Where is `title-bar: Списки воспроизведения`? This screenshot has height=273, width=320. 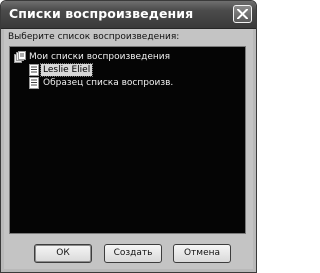 title-bar: Списки воспроизведения is located at coordinates (128, 15).